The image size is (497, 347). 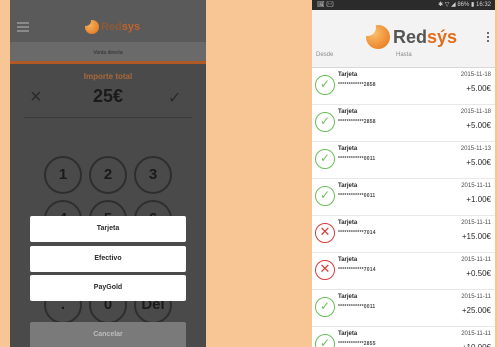 I want to click on keypad-key-2: 2, so click(x=108, y=175).